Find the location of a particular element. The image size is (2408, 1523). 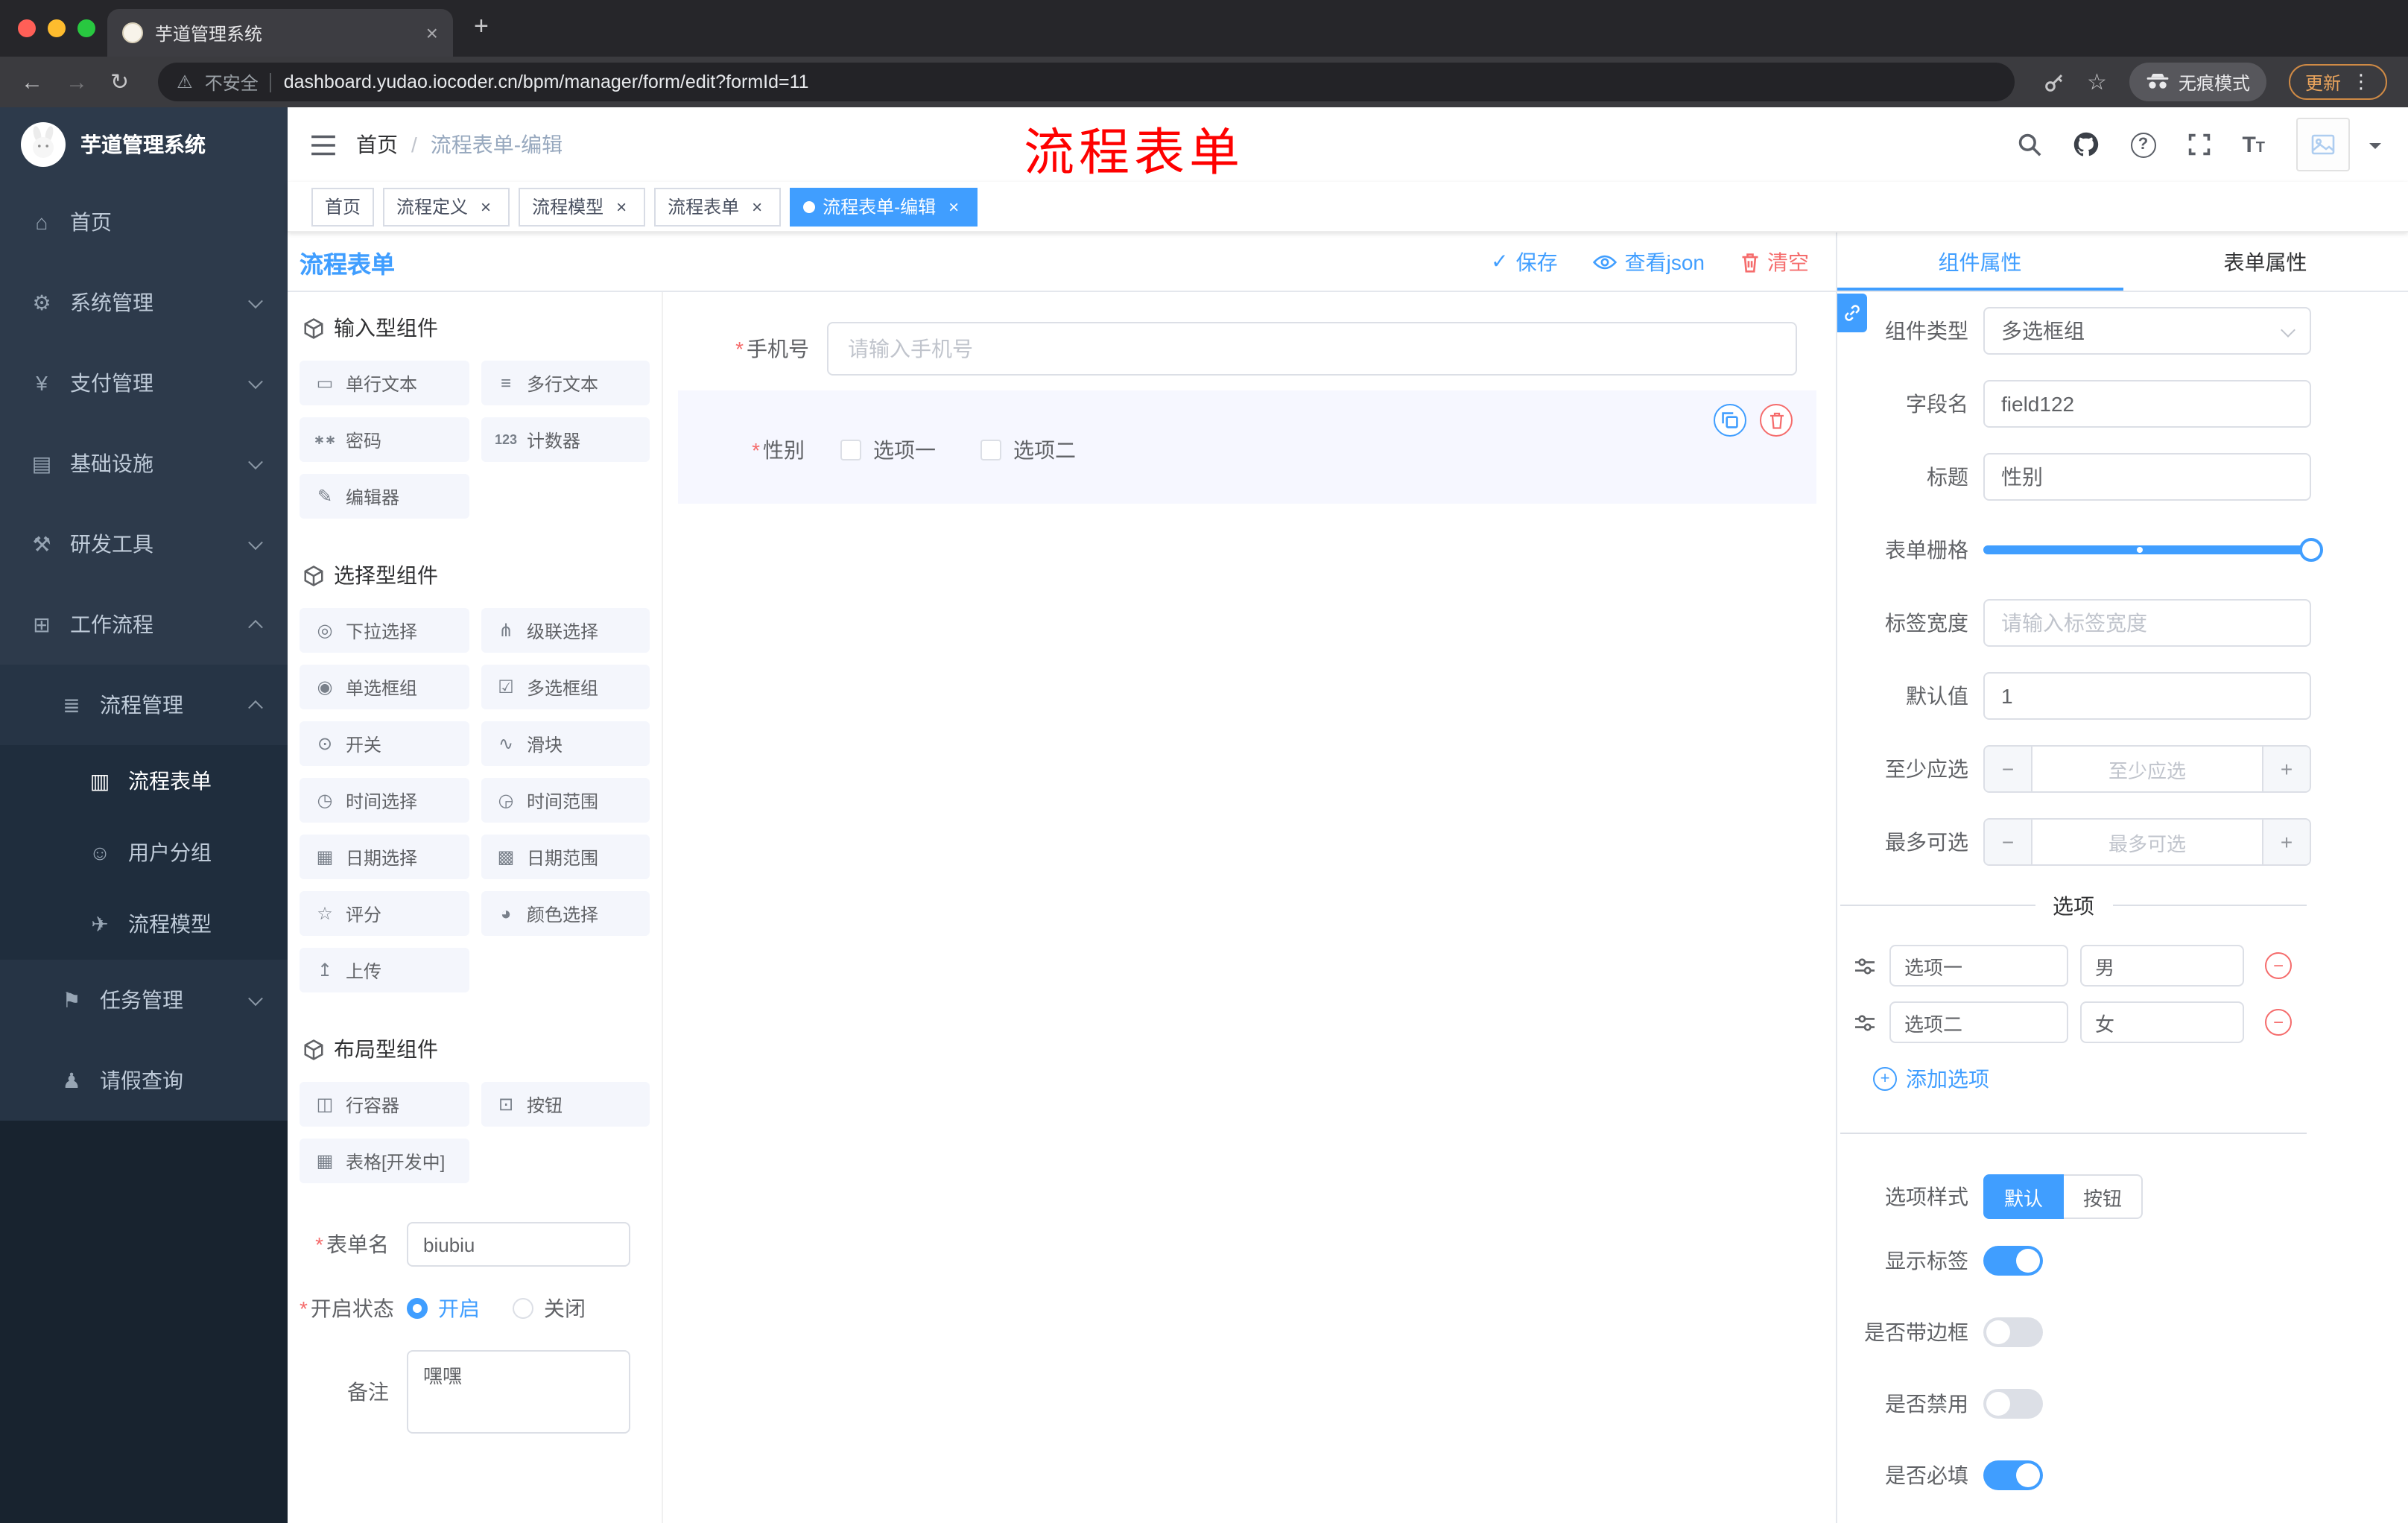

component-type-select is located at coordinates (2147, 331).